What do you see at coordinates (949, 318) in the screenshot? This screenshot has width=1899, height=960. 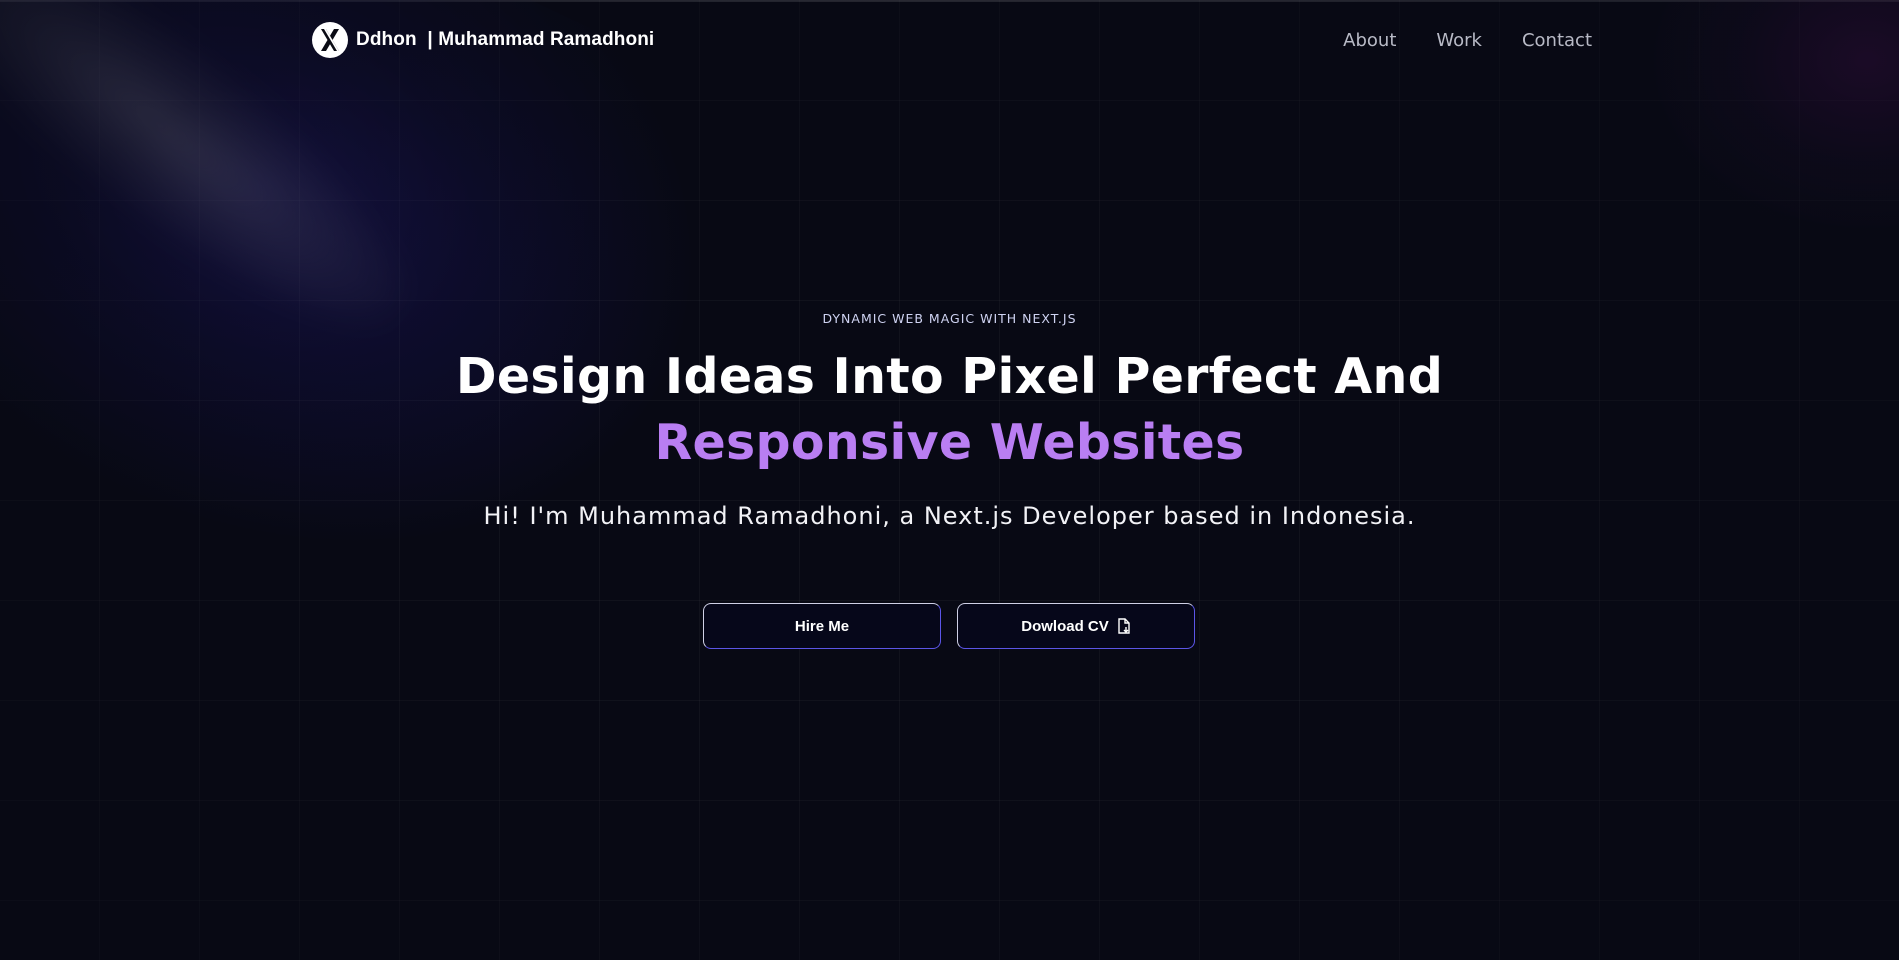 I see `hero-eyebrow: DYNAMIC WEB MAGIC WITH NEXT.JS` at bounding box center [949, 318].